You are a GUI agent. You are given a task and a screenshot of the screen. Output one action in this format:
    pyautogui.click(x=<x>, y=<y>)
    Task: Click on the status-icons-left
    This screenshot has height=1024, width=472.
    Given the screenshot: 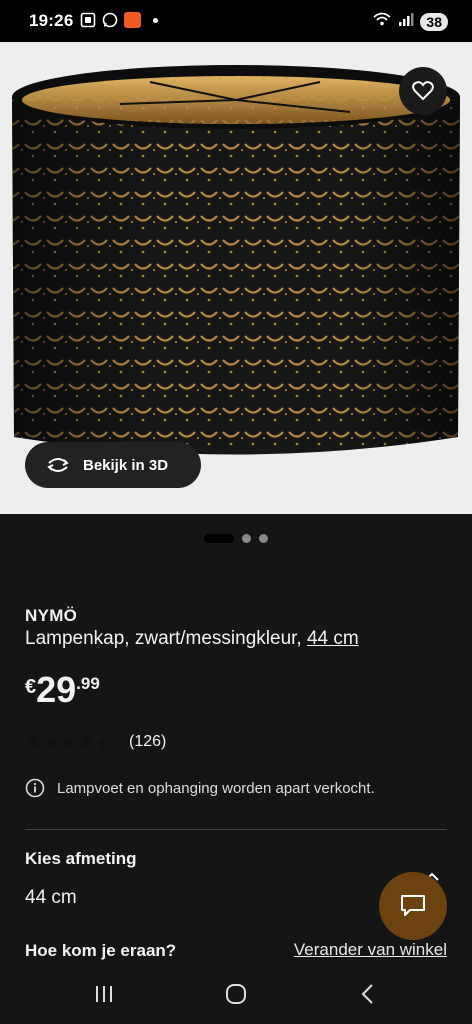 What is the action you would take?
    pyautogui.click(x=119, y=20)
    